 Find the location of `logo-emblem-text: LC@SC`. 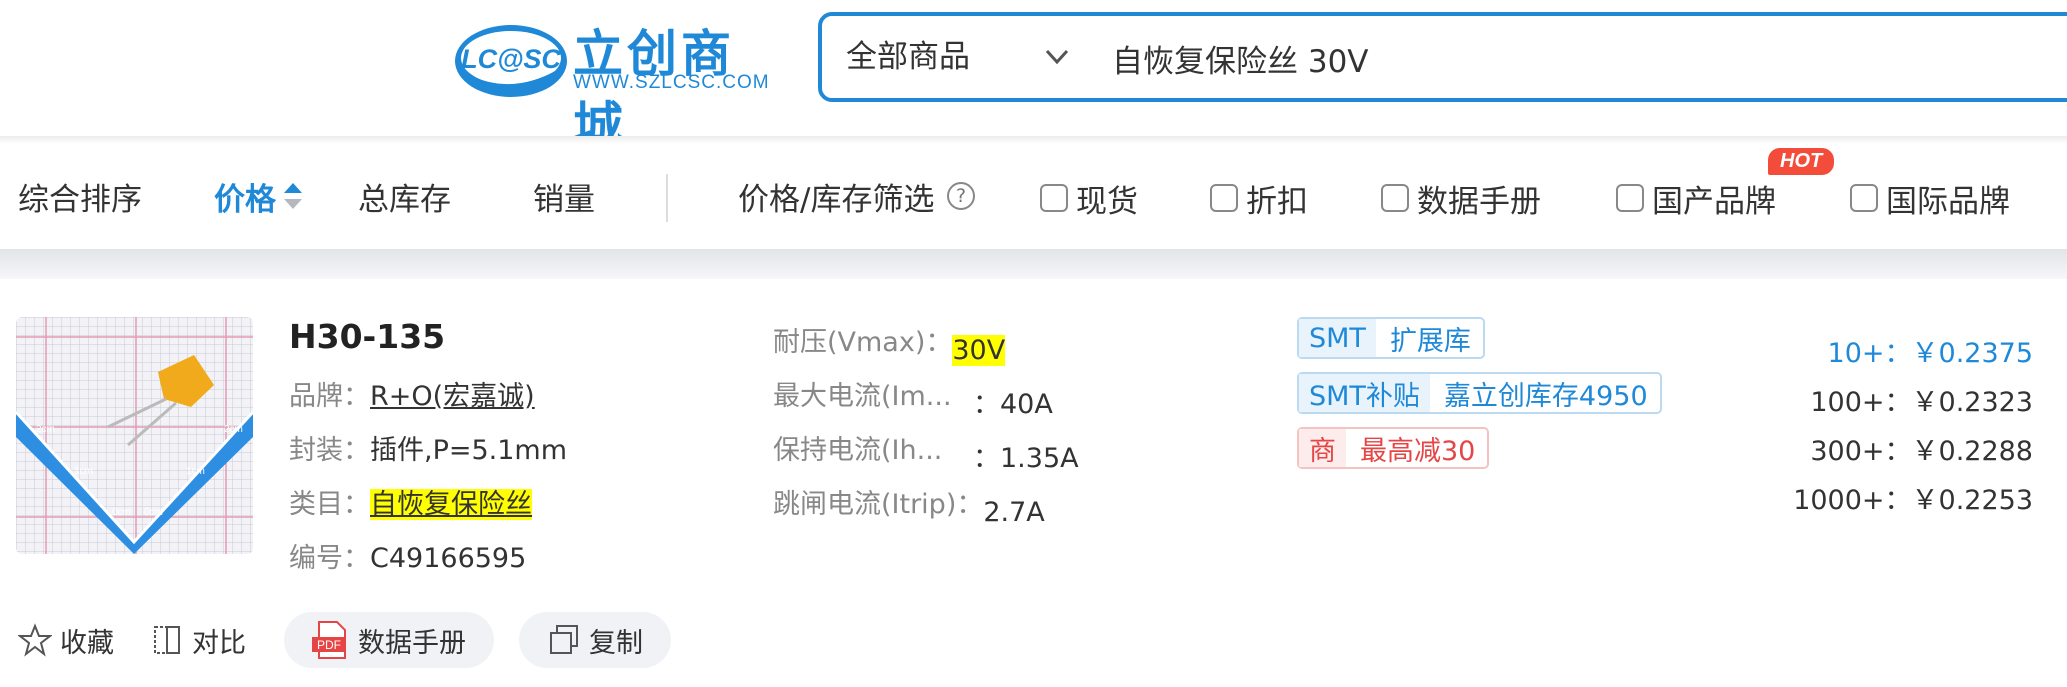

logo-emblem-text: LC@SC is located at coordinates (511, 59).